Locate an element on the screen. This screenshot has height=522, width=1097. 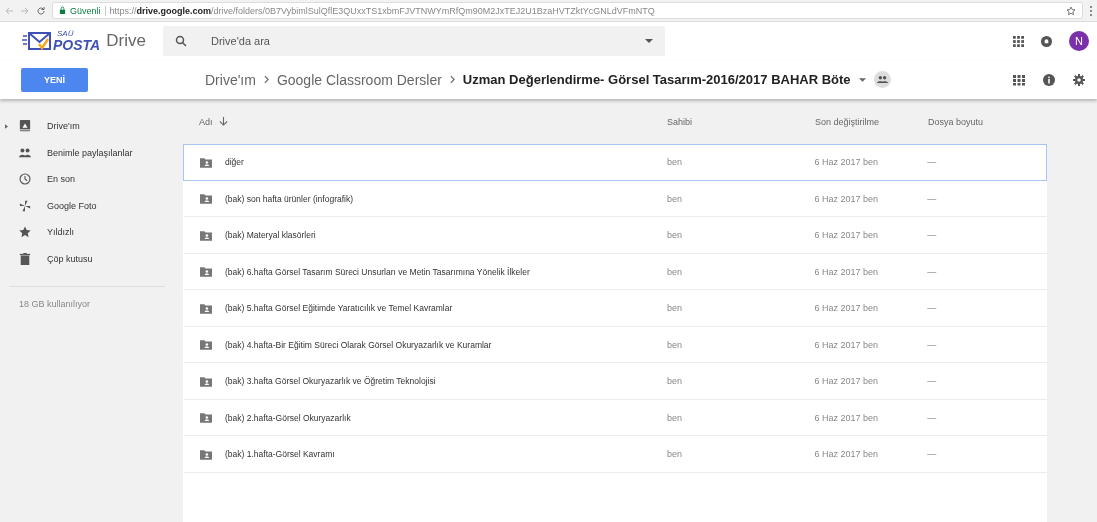
product-name: Drive is located at coordinates (126, 41).